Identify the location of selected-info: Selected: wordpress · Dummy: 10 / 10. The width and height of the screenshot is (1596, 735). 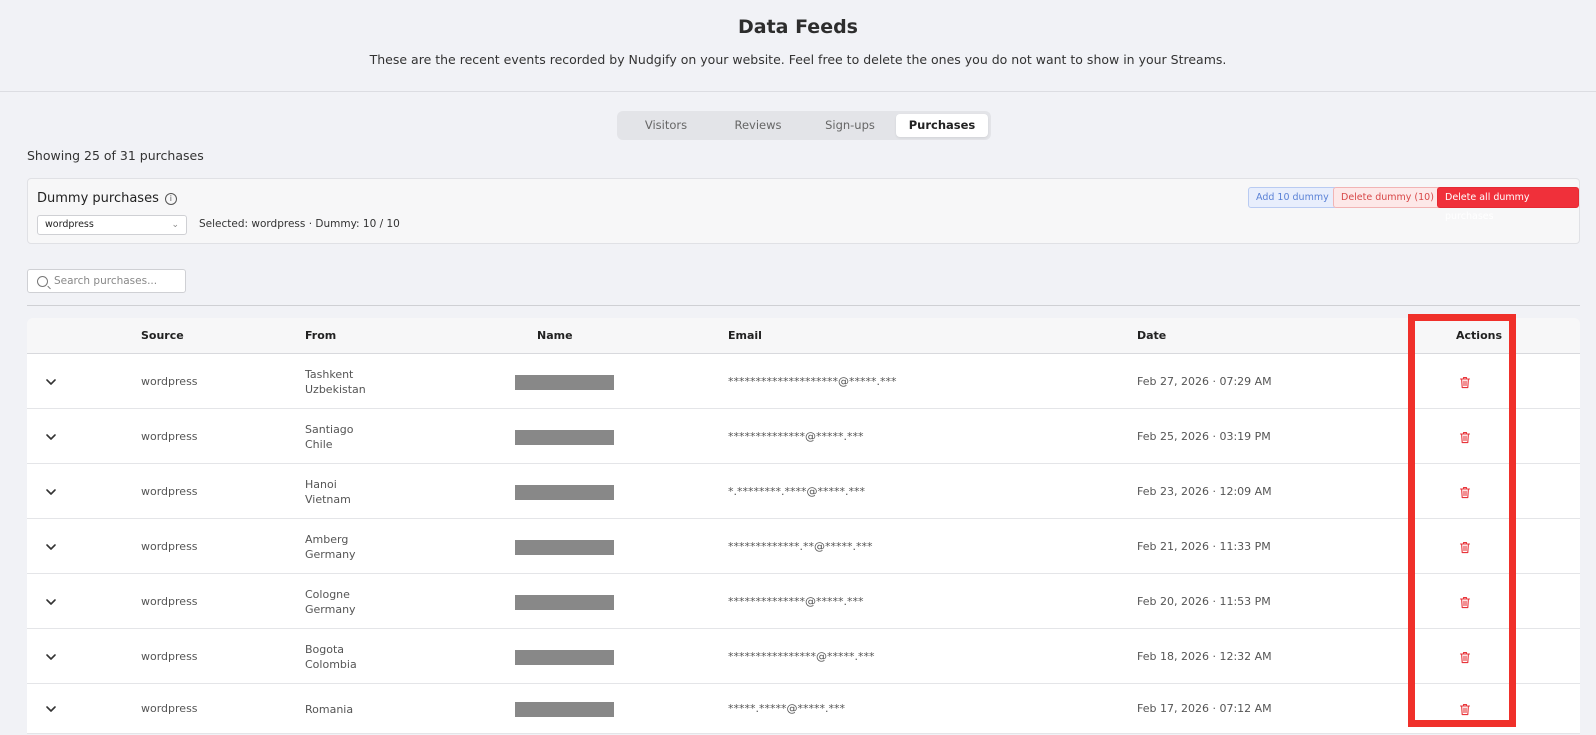
(299, 224).